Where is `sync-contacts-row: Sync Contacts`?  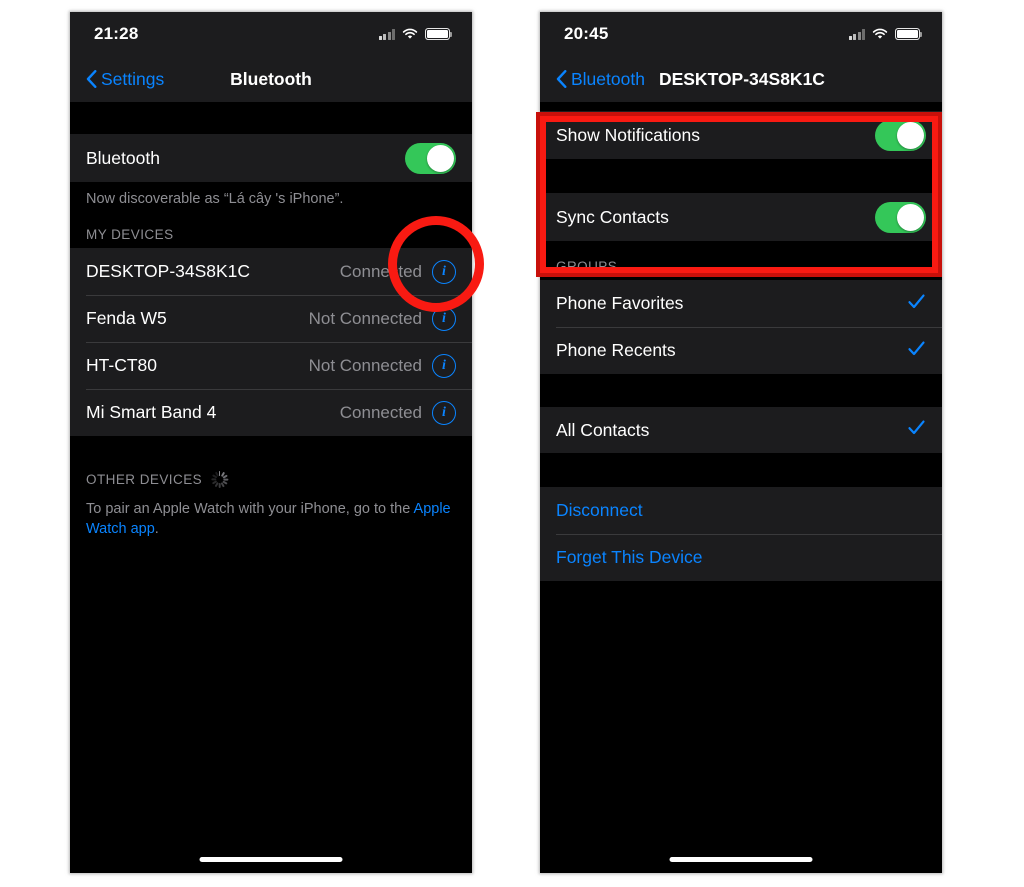
sync-contacts-row: Sync Contacts is located at coordinates (741, 217).